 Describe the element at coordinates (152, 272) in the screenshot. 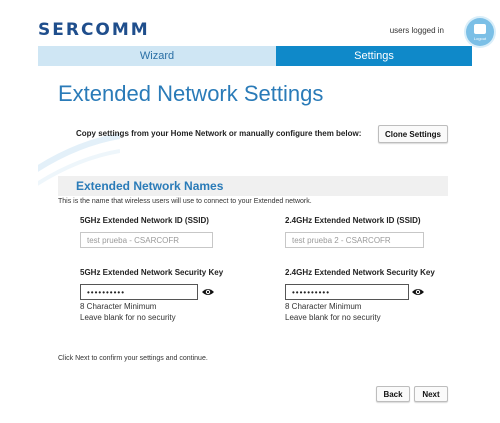

I see `key-5ghz-label: 5GHz Extended Network Security Key` at that location.